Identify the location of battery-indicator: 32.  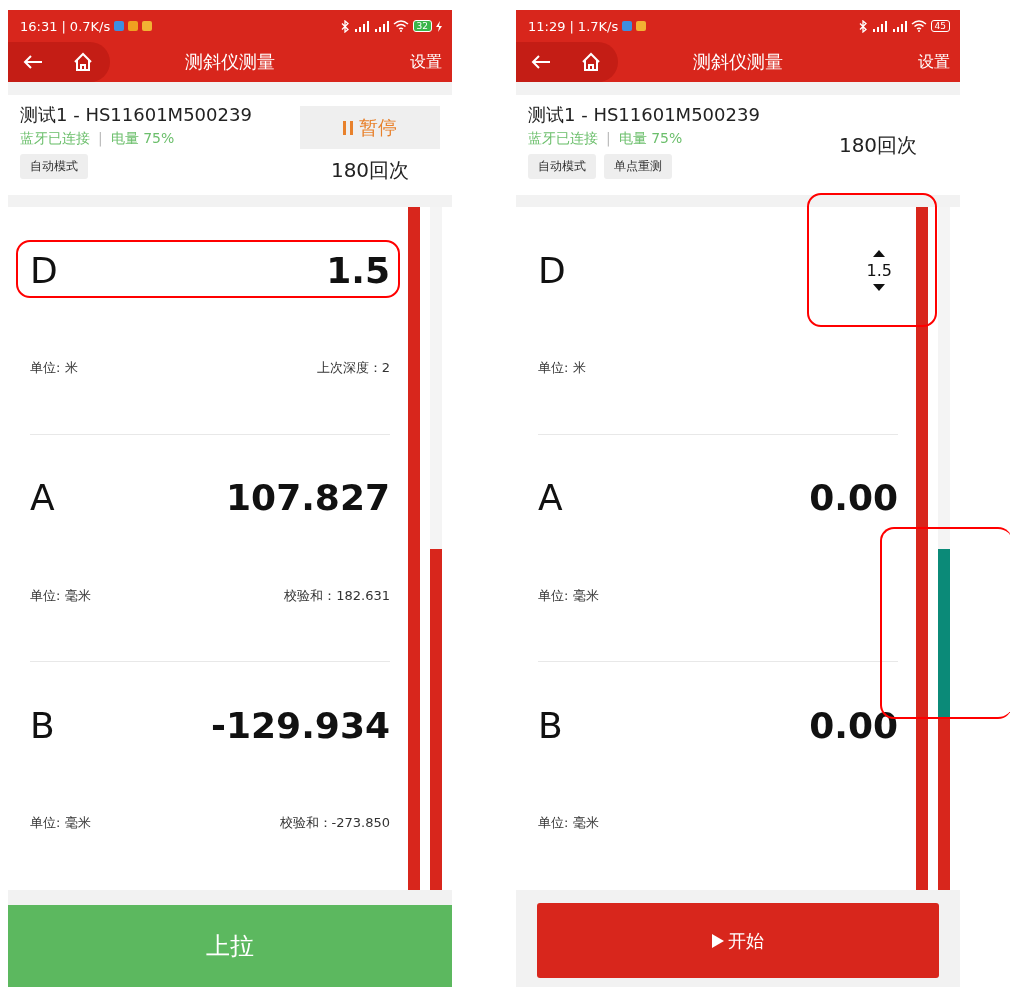
(422, 26).